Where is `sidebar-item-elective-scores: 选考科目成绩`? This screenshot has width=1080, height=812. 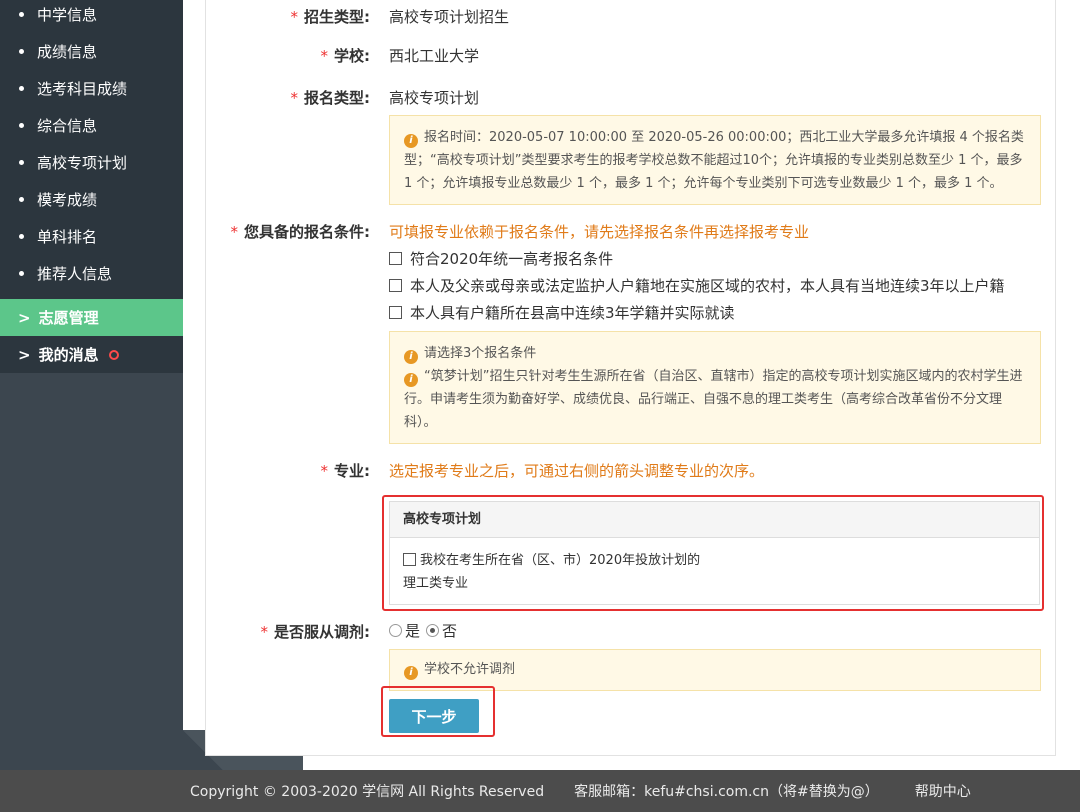
sidebar-item-elective-scores: 选考科目成绩 is located at coordinates (91, 88).